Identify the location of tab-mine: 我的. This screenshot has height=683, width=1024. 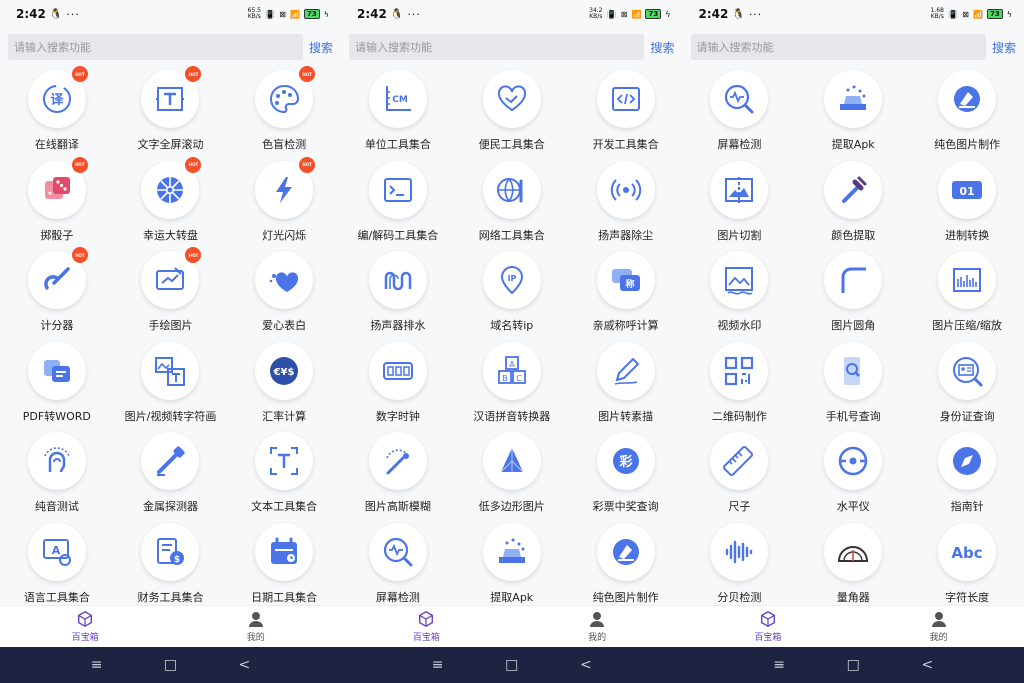
(938, 626).